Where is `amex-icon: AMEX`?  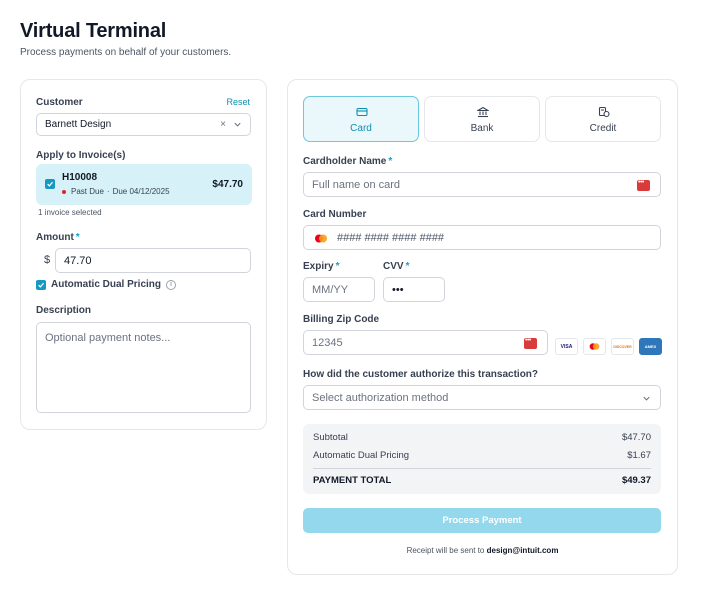 amex-icon: AMEX is located at coordinates (650, 346).